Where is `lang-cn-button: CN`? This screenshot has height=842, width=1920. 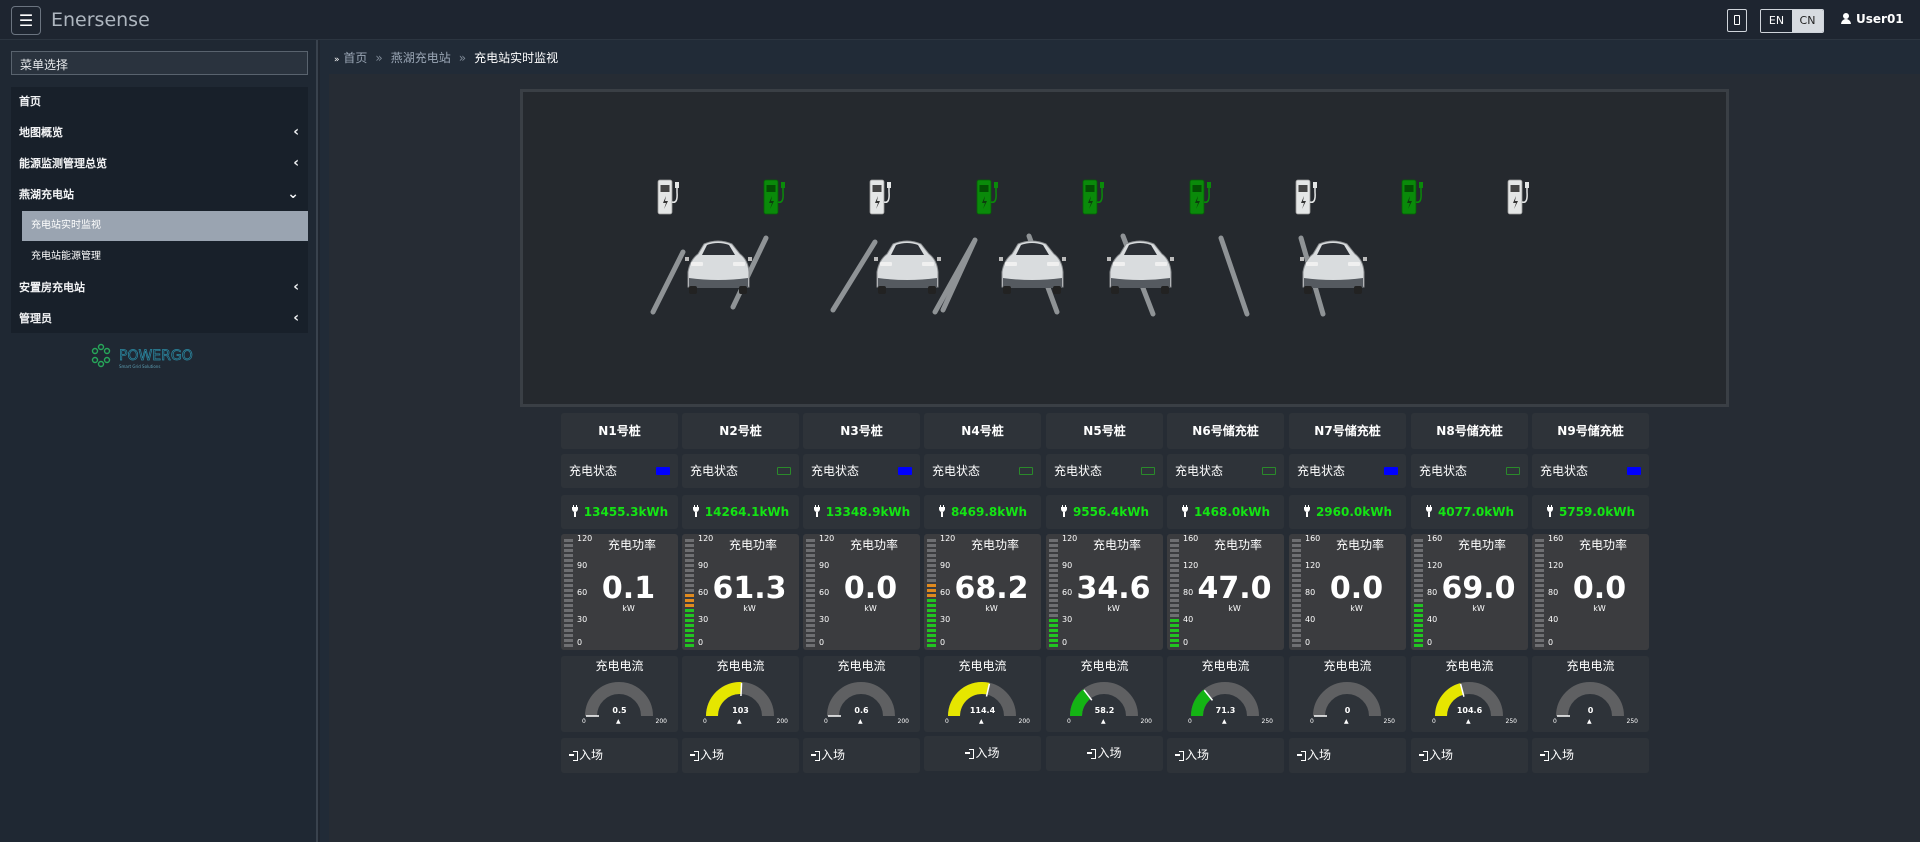 lang-cn-button: CN is located at coordinates (1807, 21).